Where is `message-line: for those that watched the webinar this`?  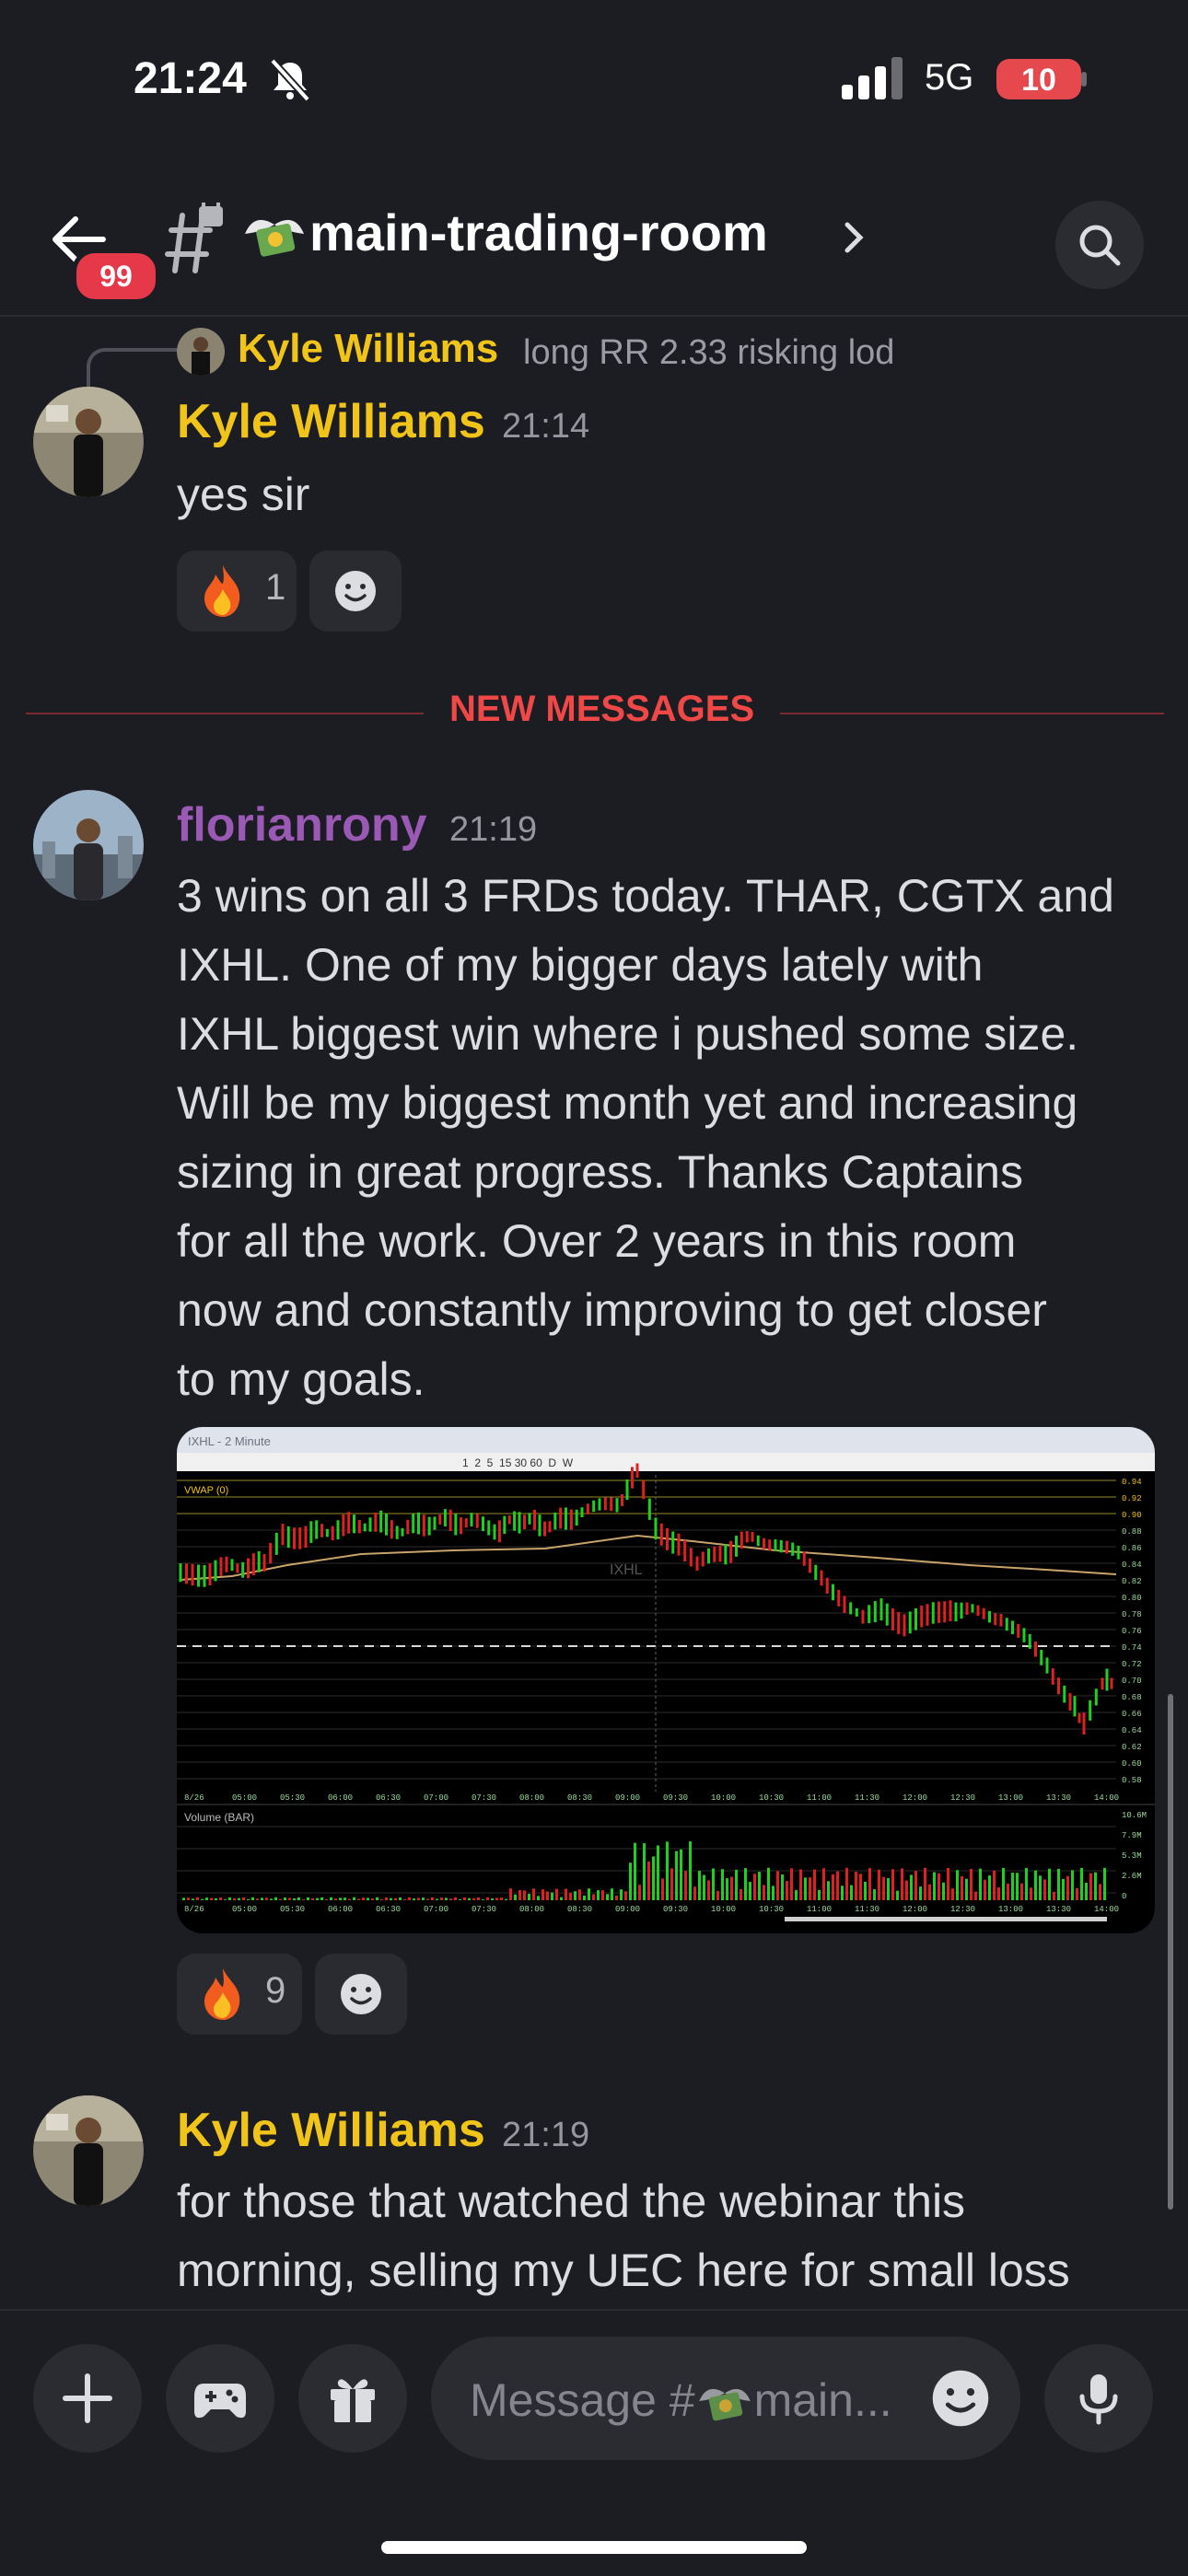
message-line: for those that watched the webinar this is located at coordinates (572, 2201).